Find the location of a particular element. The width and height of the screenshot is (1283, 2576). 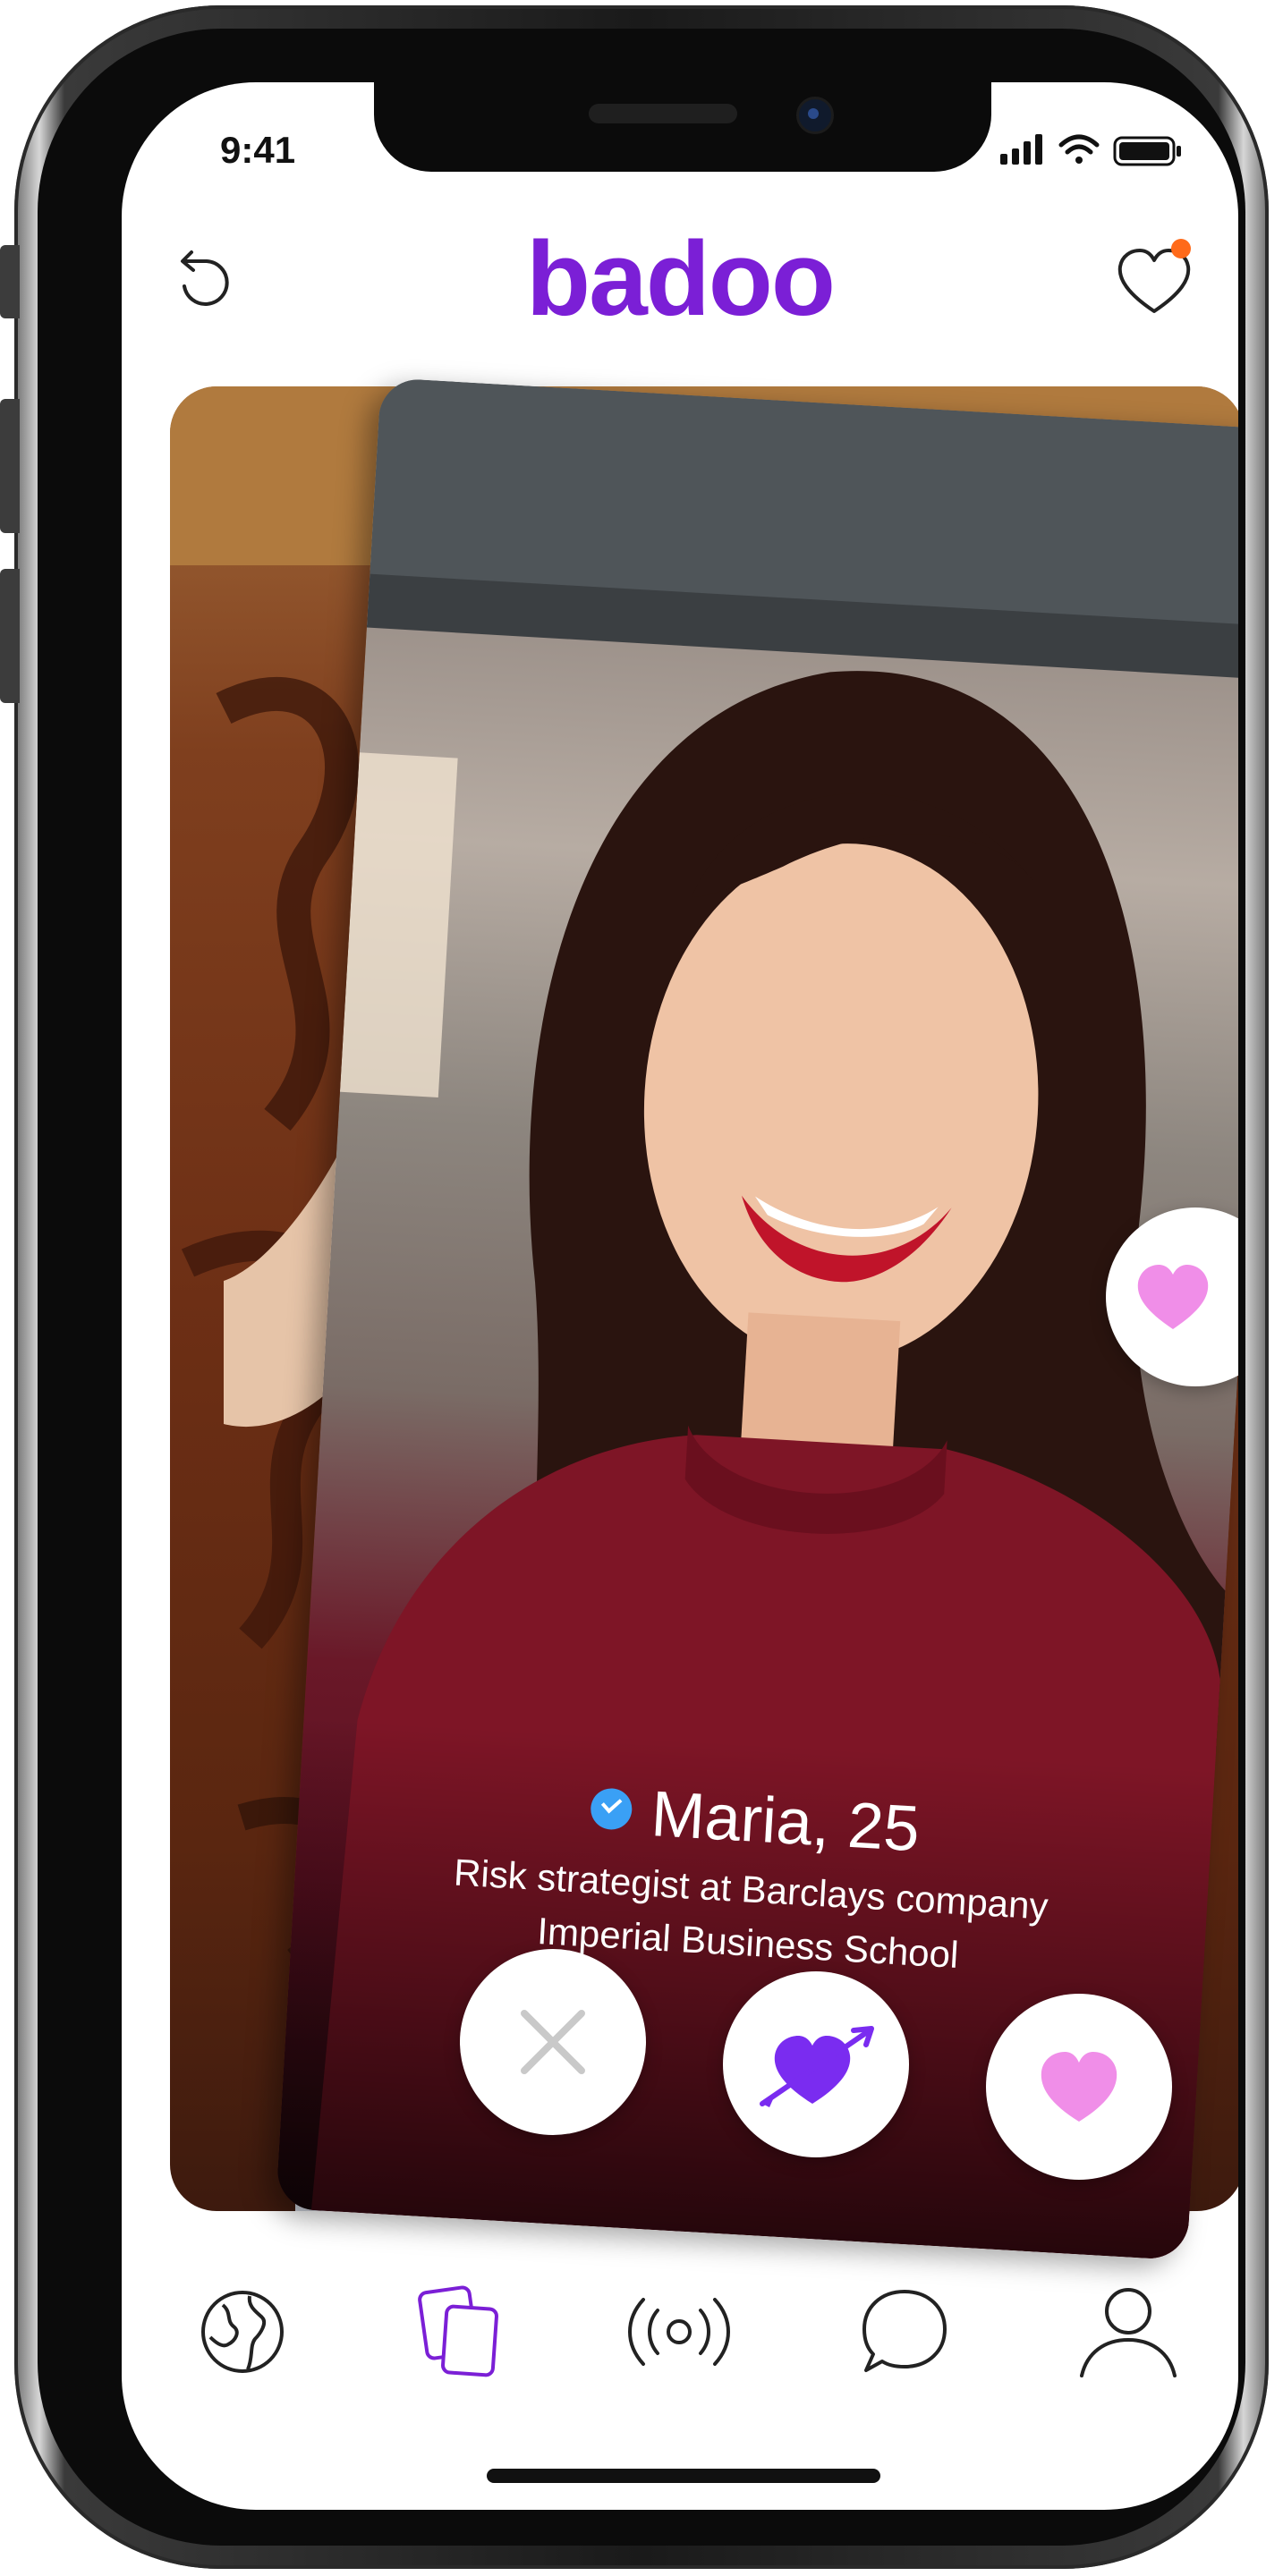

chat-bubble-icon is located at coordinates (904, 2331).